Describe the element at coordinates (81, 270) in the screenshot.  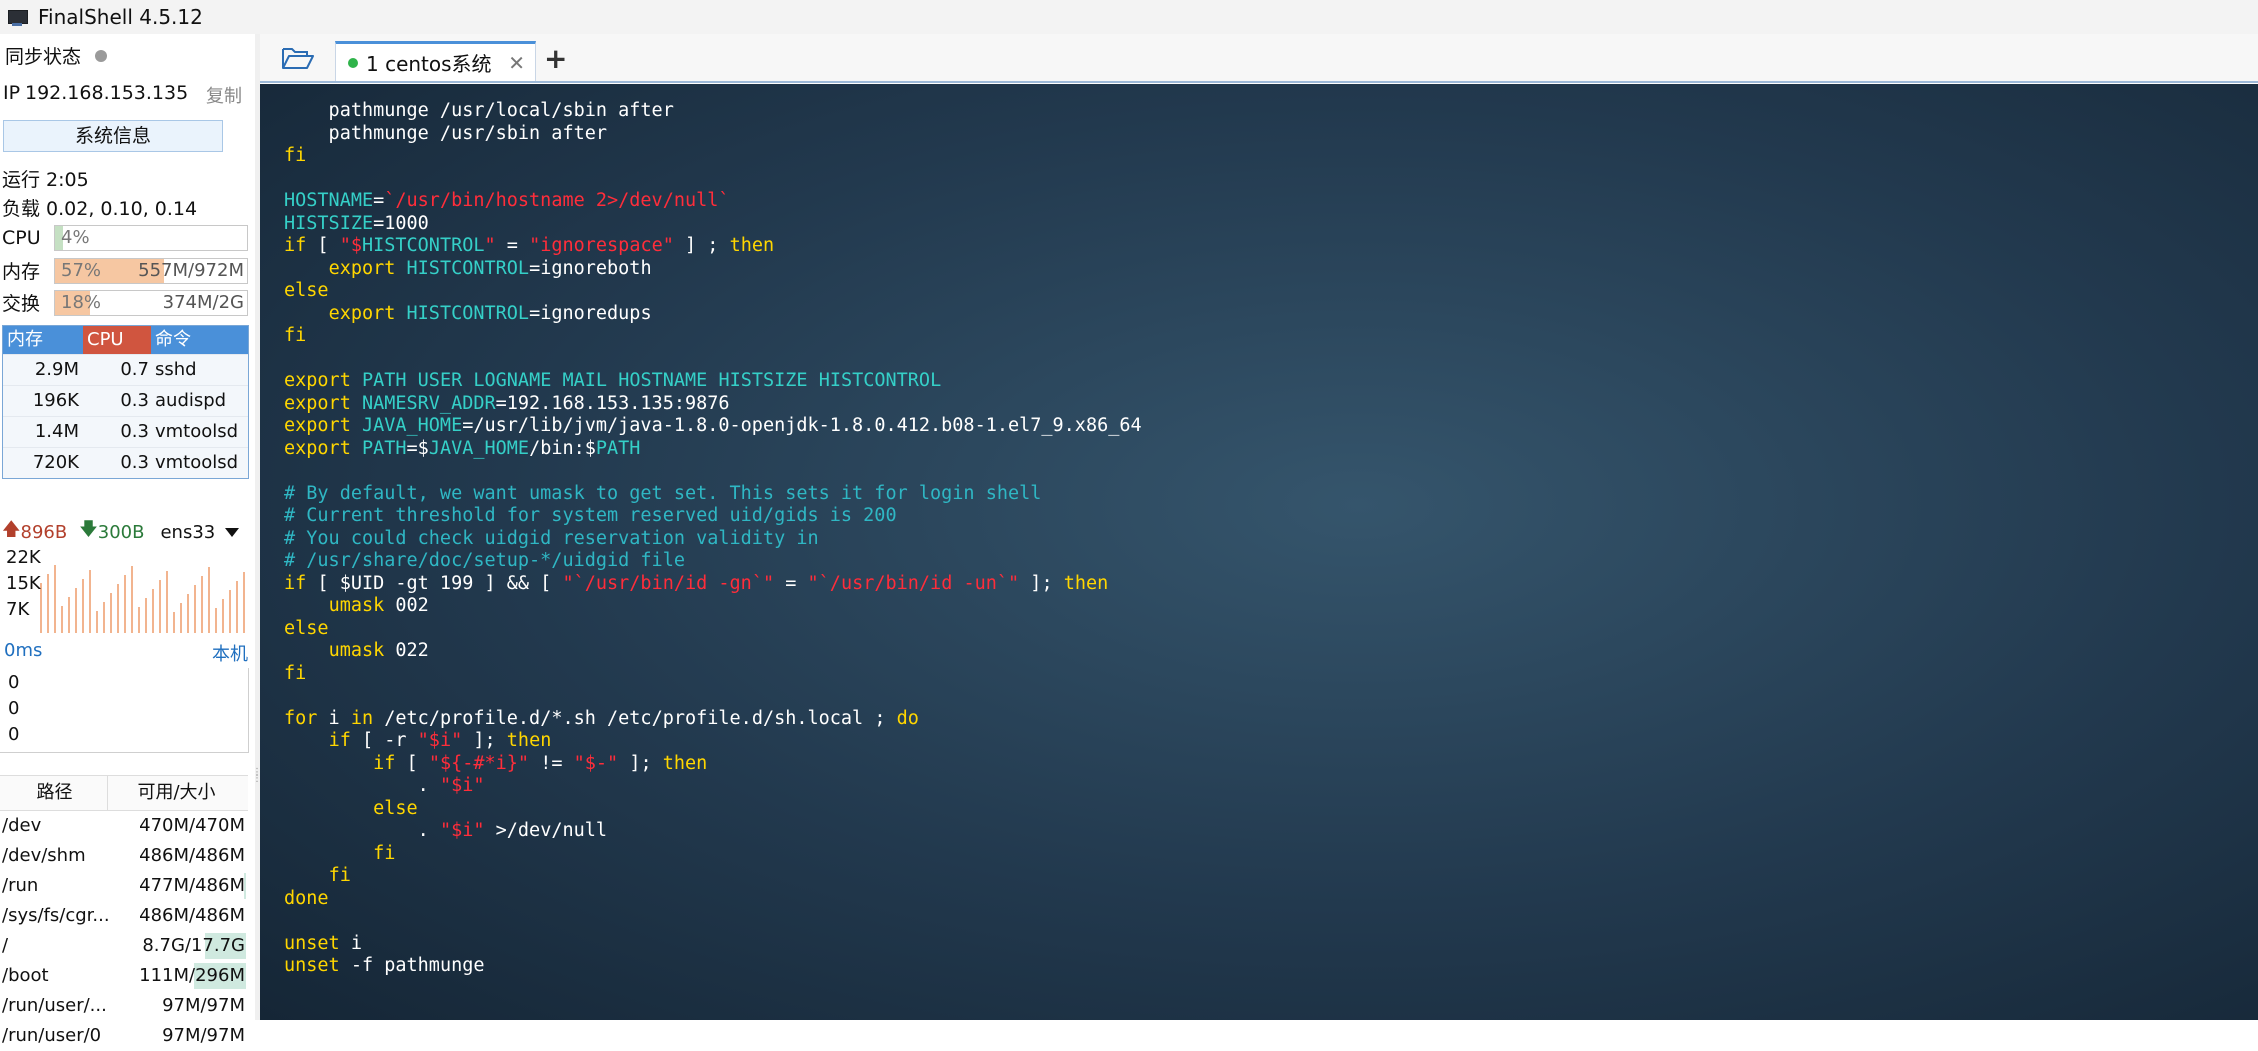
I see `memory-percent: 57%` at that location.